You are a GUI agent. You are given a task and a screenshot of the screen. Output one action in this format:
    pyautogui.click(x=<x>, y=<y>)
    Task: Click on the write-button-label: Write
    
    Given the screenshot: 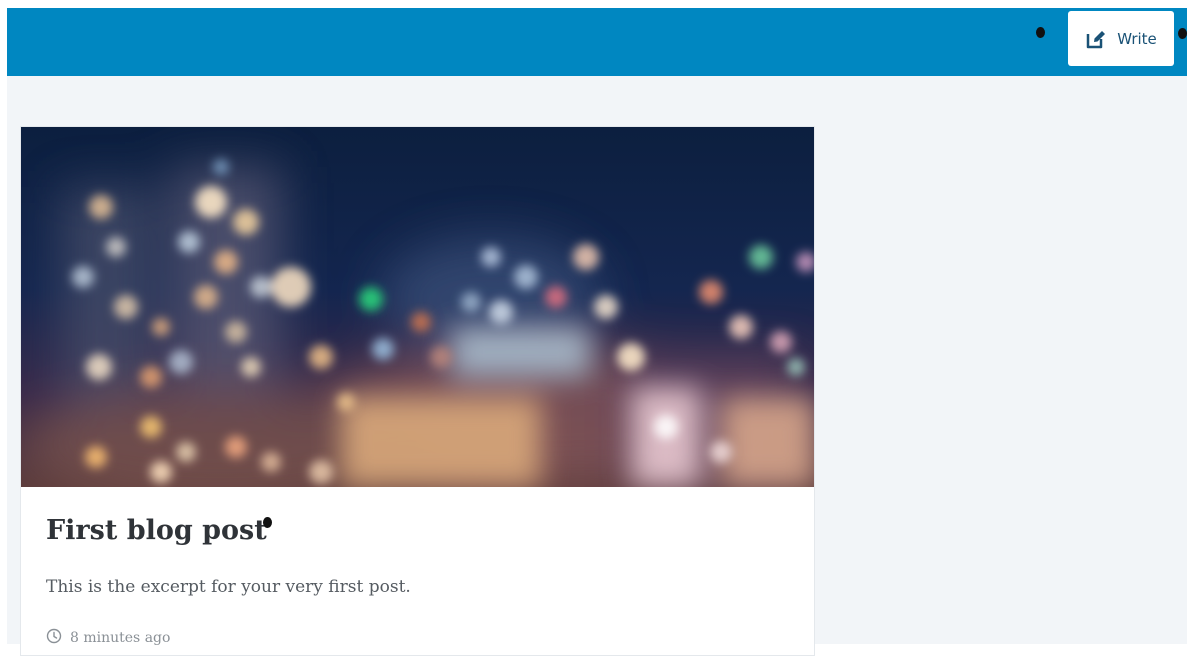 What is the action you would take?
    pyautogui.click(x=1137, y=38)
    